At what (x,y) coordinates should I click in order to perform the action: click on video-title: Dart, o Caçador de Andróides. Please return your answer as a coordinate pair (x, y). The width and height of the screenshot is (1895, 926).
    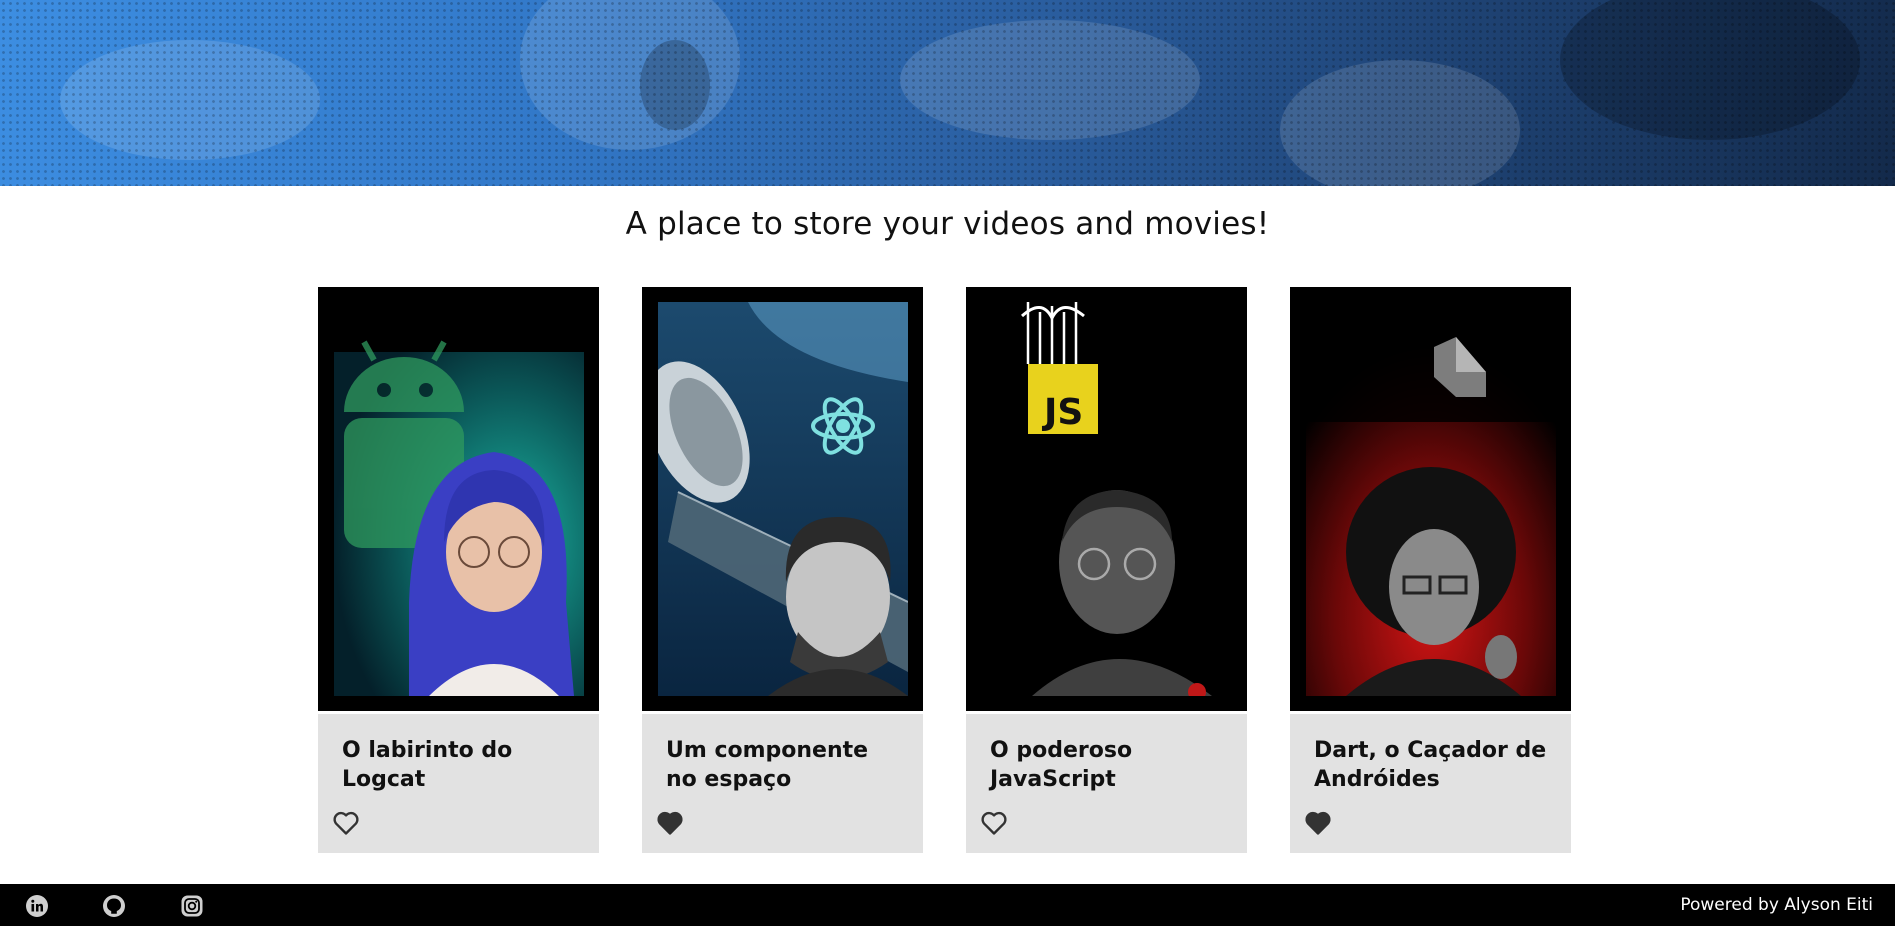
    Looking at the image, I should click on (1434, 765).